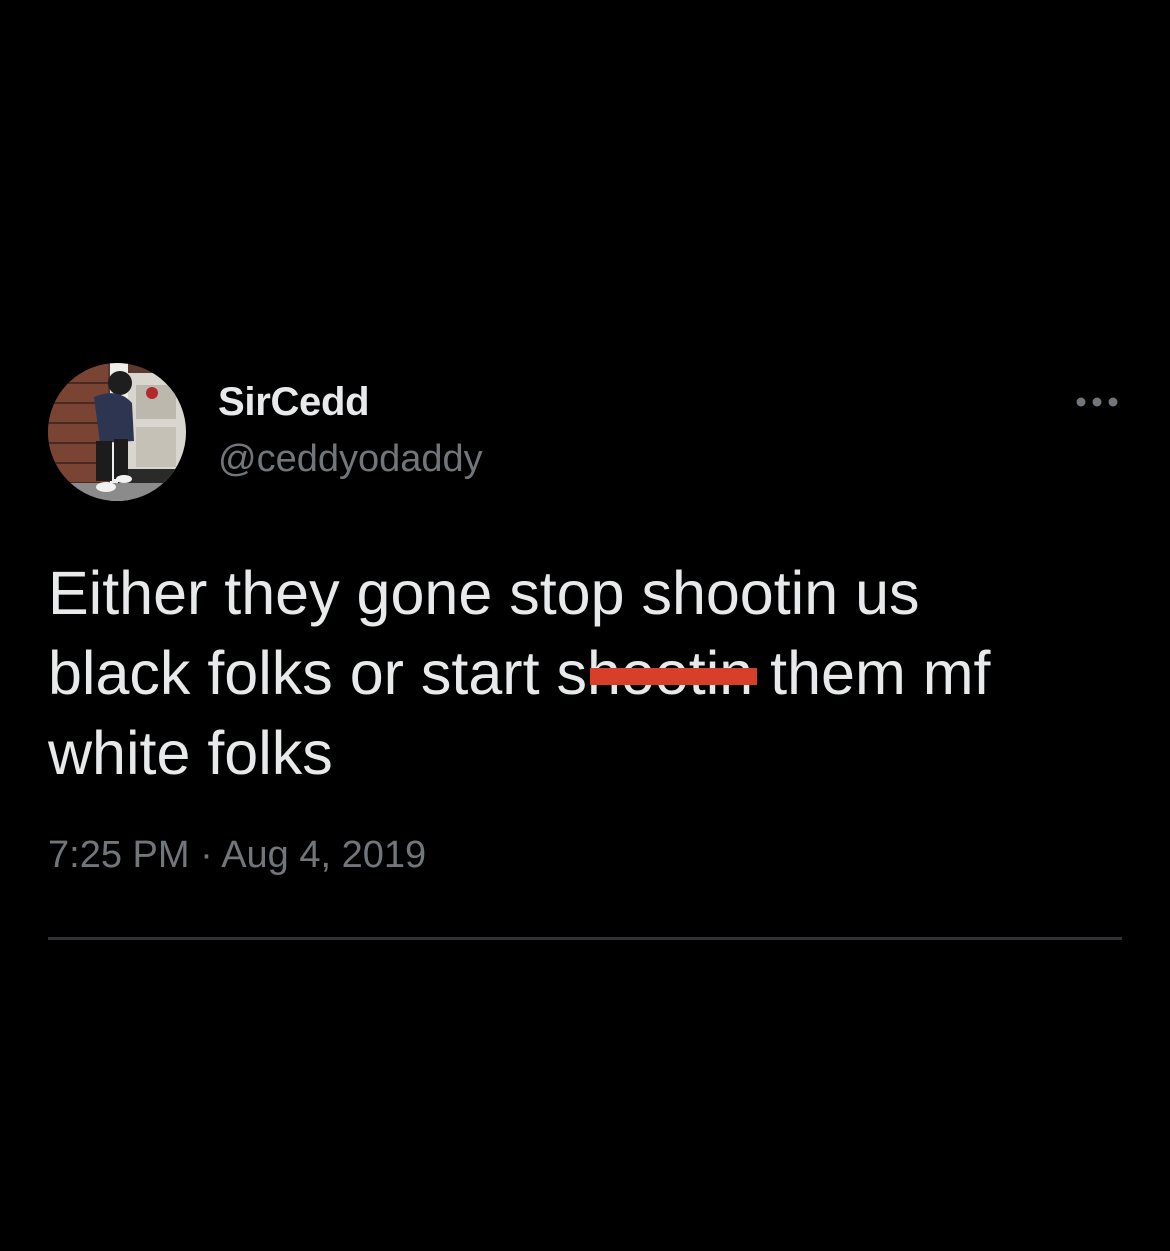  Describe the element at coordinates (302, 673) in the screenshot. I see `tweet-text-segment: black folks or start` at that location.